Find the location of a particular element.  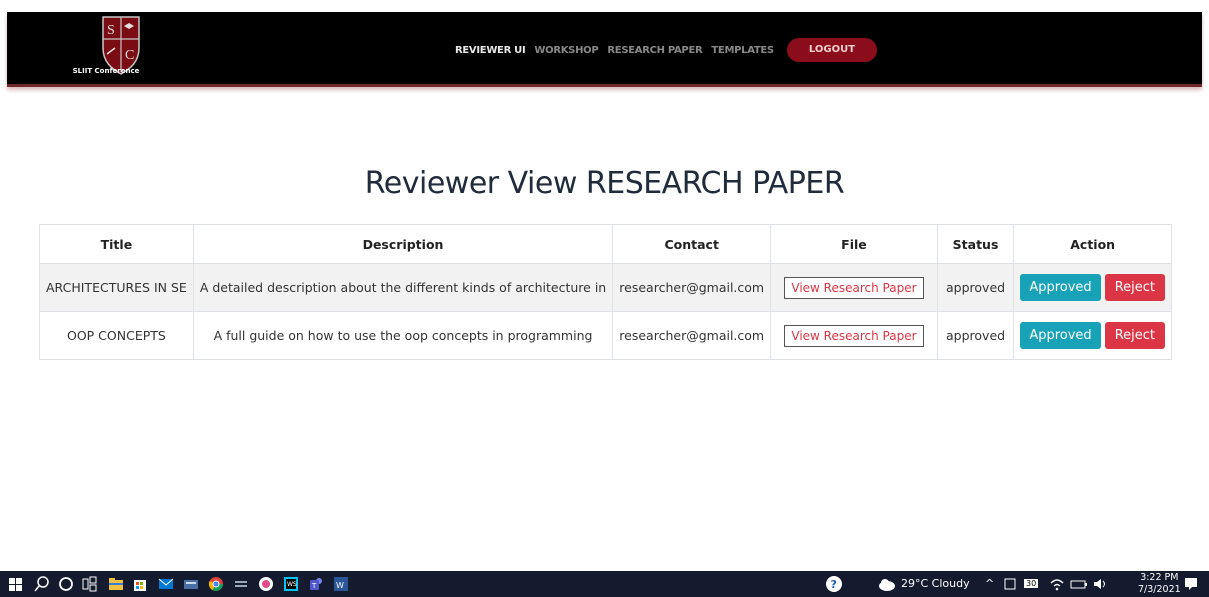

keyboard-icon is located at coordinates (191, 584).